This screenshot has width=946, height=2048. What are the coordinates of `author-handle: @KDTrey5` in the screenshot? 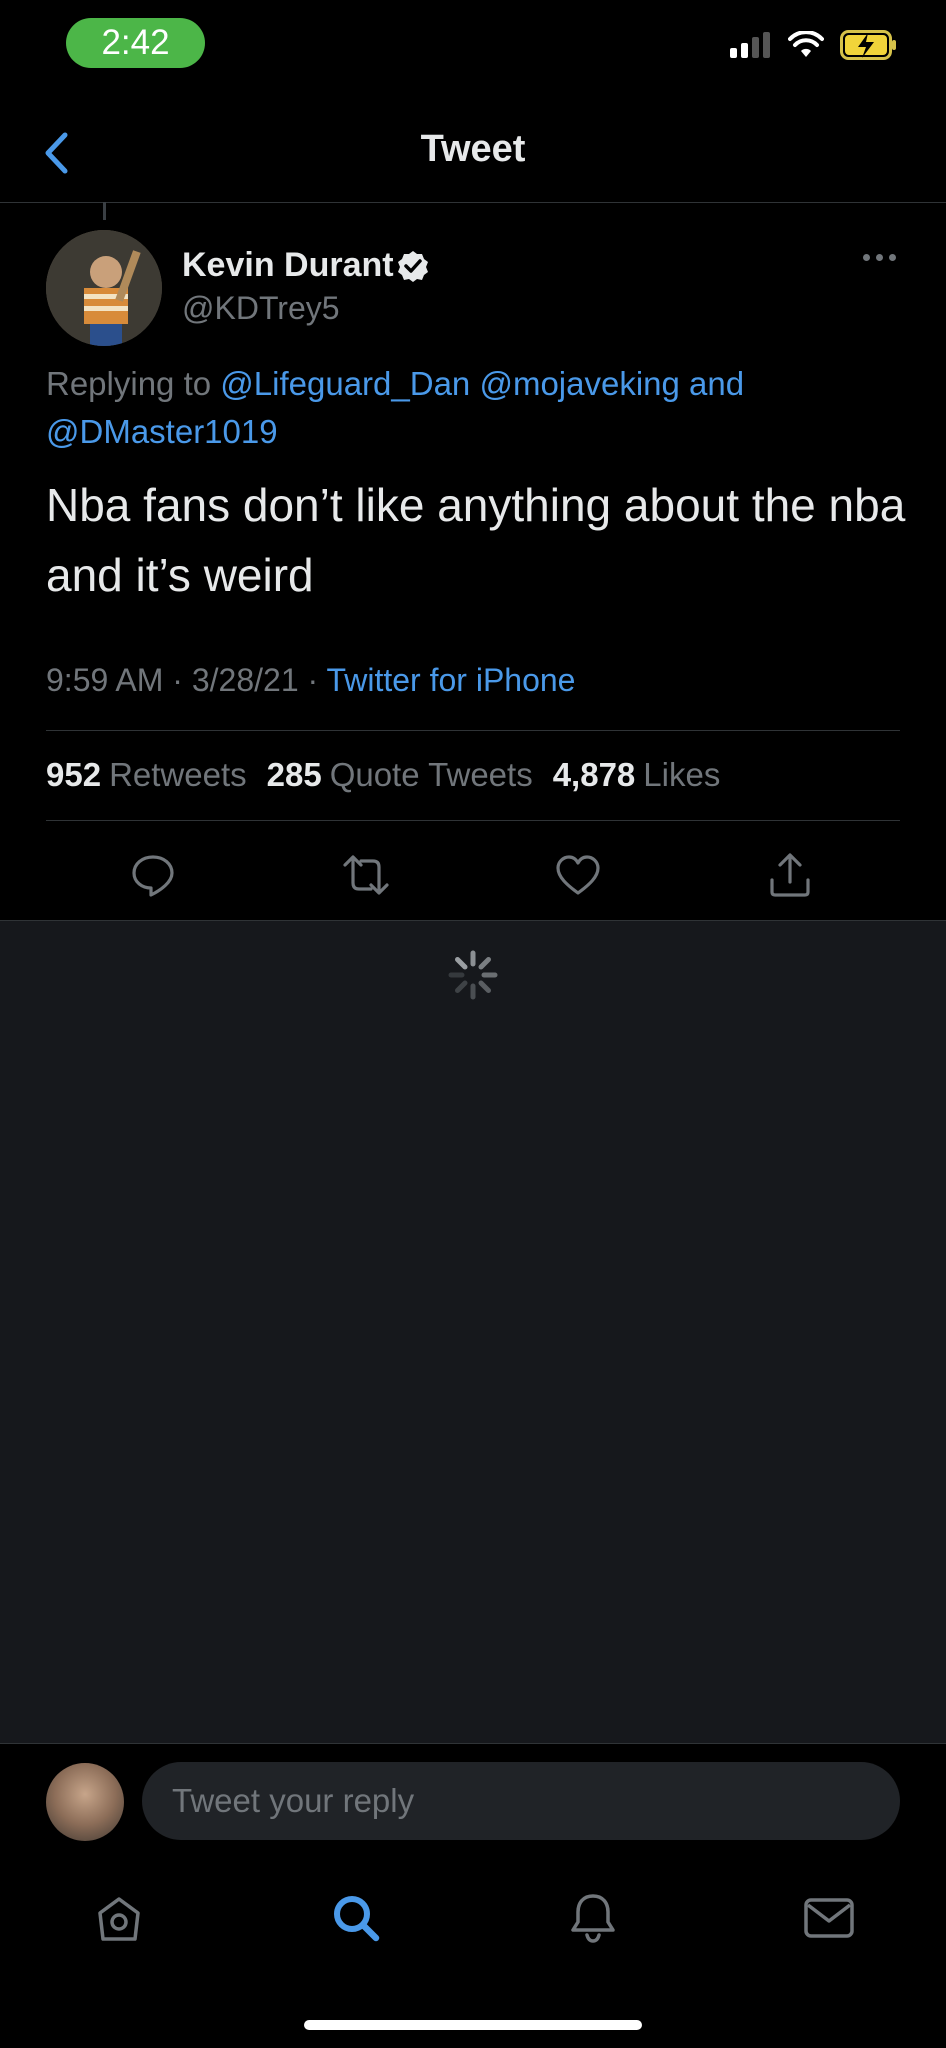 It's located at (261, 308).